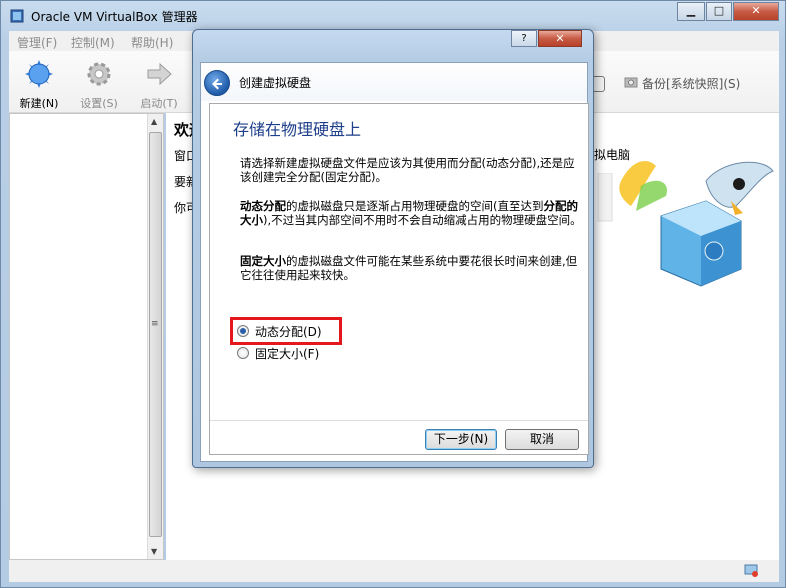 The height and width of the screenshot is (588, 786). I want to click on annotation-highlight-box, so click(286, 331).